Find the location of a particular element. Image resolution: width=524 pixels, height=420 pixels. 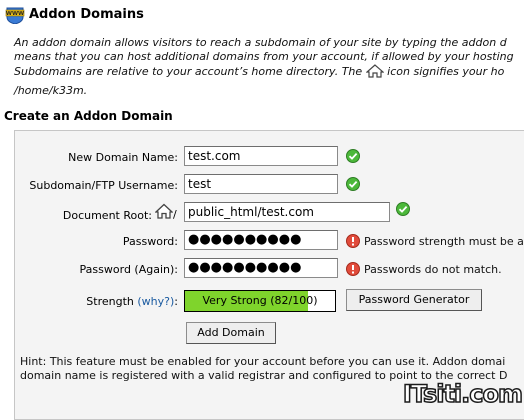

document-root-input: public_html/test.com is located at coordinates (287, 212).